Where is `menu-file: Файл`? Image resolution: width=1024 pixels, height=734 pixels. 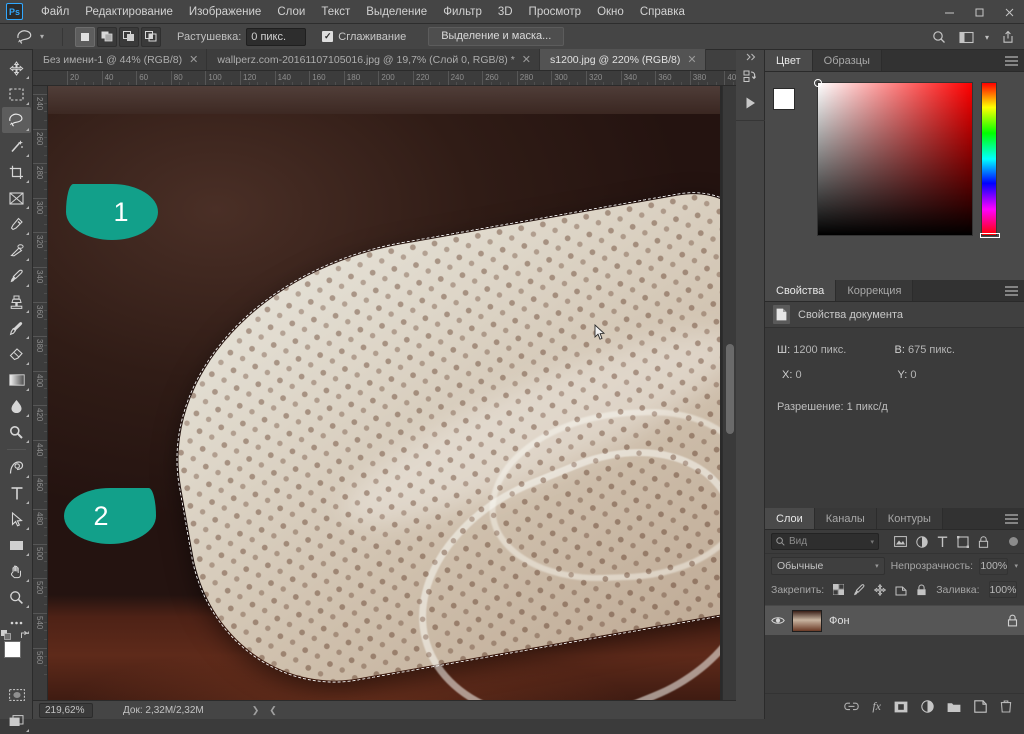
menu-file: Файл is located at coordinates (55, 12).